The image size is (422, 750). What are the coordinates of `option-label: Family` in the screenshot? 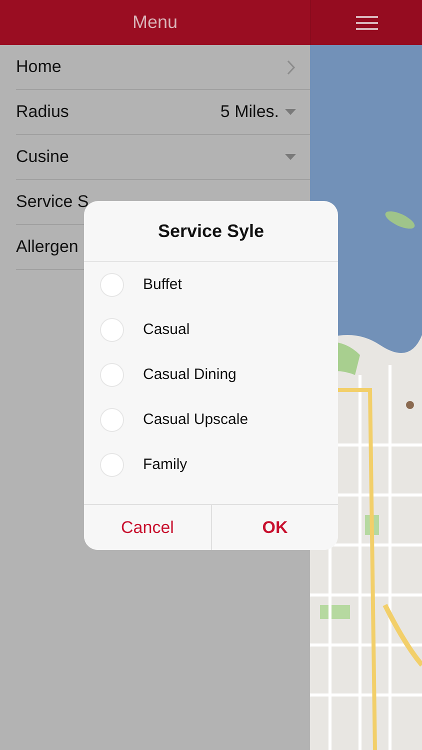 It's located at (165, 464).